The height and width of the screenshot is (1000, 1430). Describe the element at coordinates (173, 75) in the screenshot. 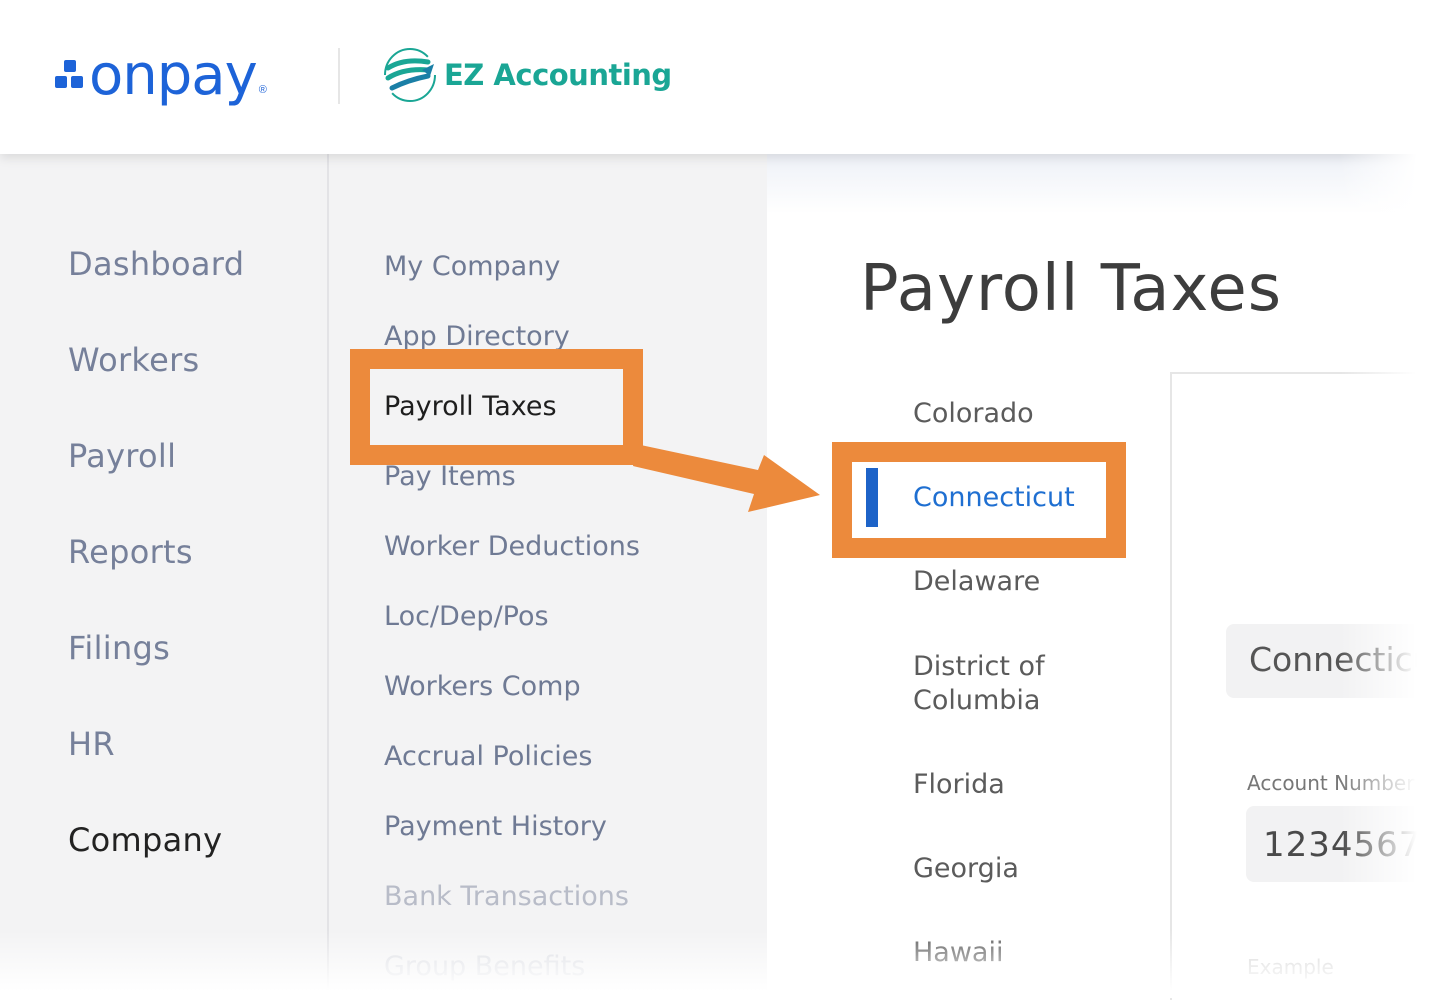

I see `brand-name: onpay` at that location.